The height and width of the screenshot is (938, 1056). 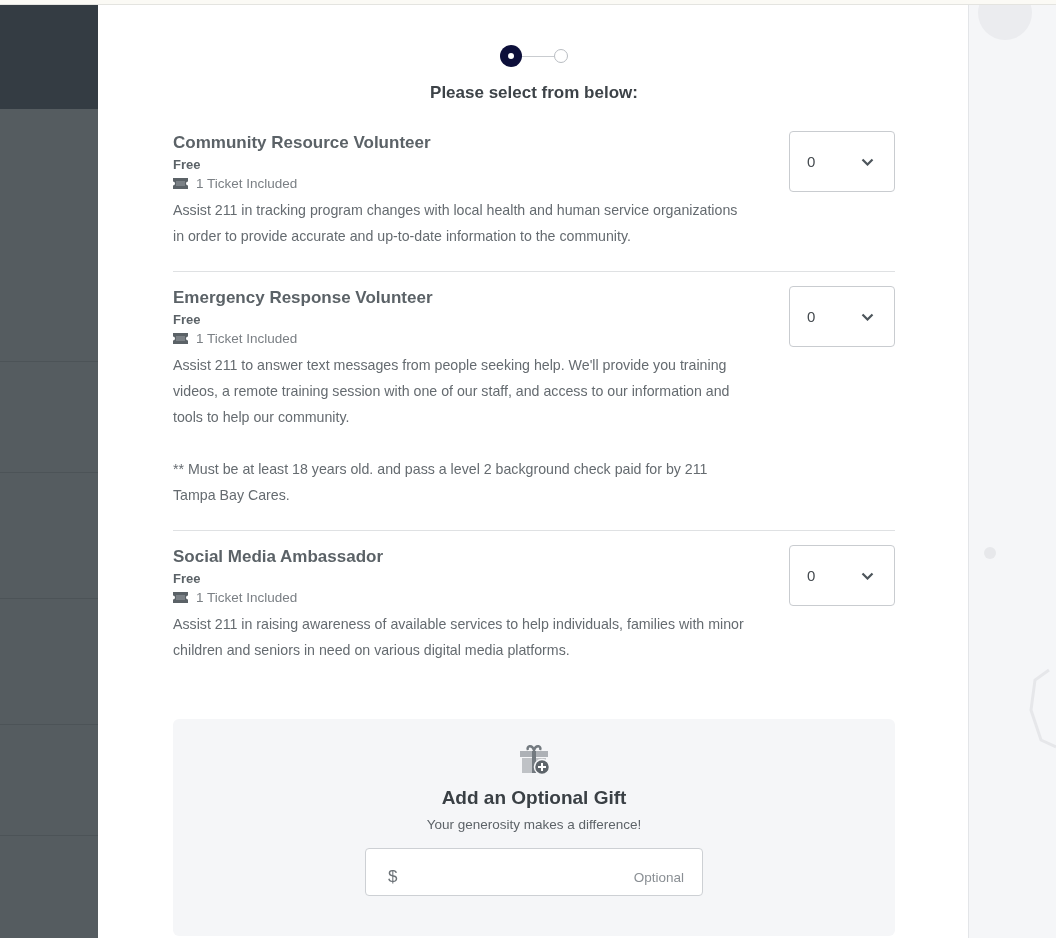 I want to click on ticket-description: ** Must be at least 18 years old. and pass a level 2 background check paid for by 211 Tampa Bay Cares., so click(x=441, y=482).